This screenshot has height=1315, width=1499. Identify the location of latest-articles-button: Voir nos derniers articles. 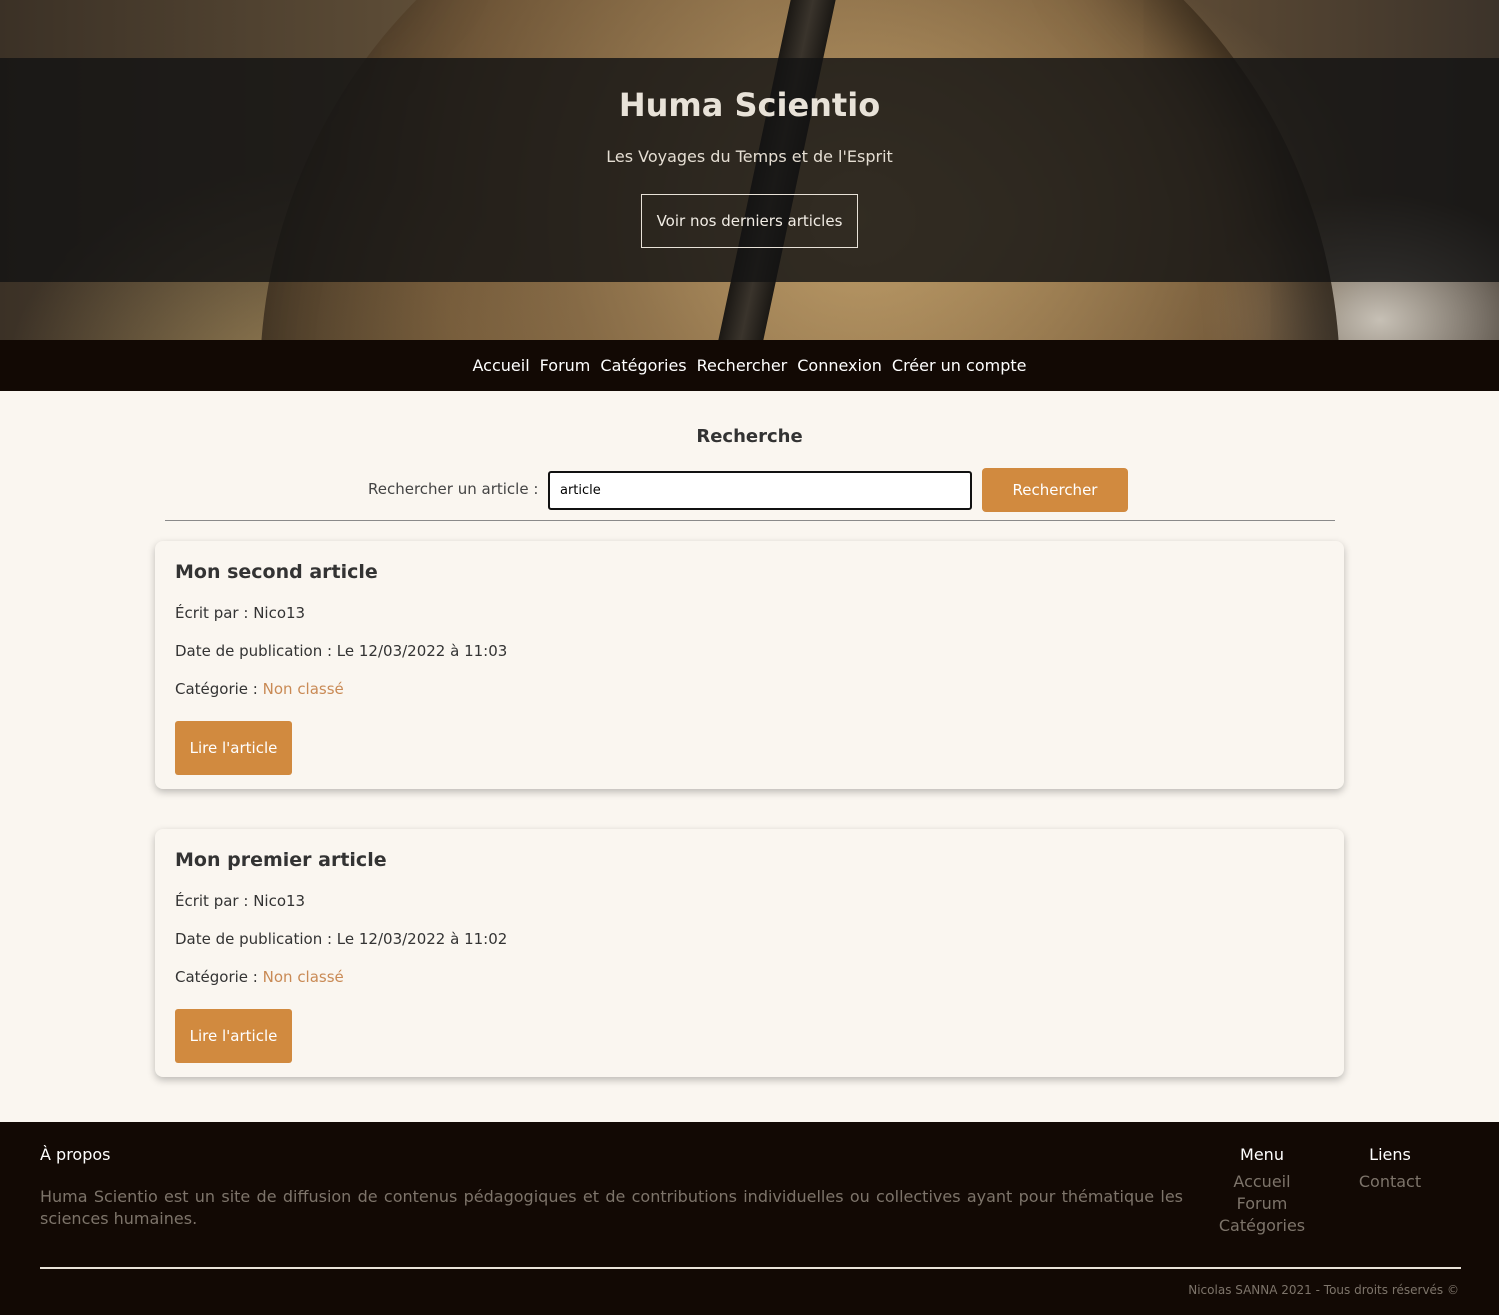
(749, 221).